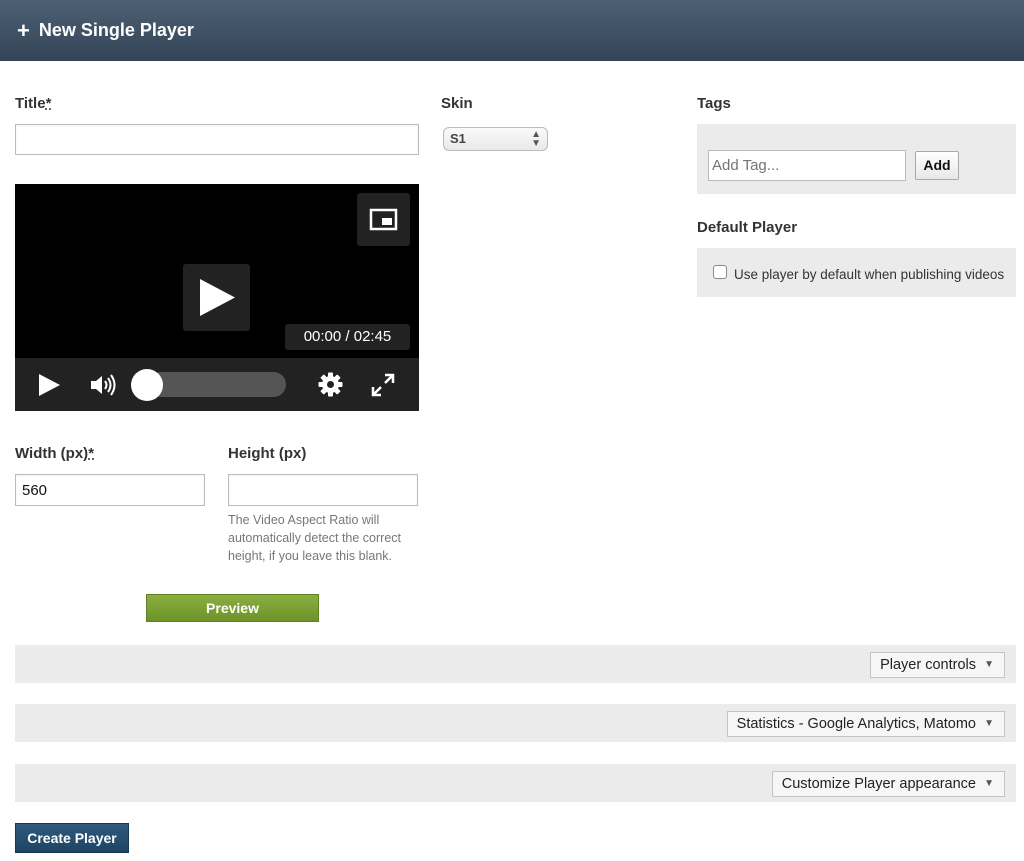 The width and height of the screenshot is (1024, 861). I want to click on picture-in-picture-icon, so click(383, 219).